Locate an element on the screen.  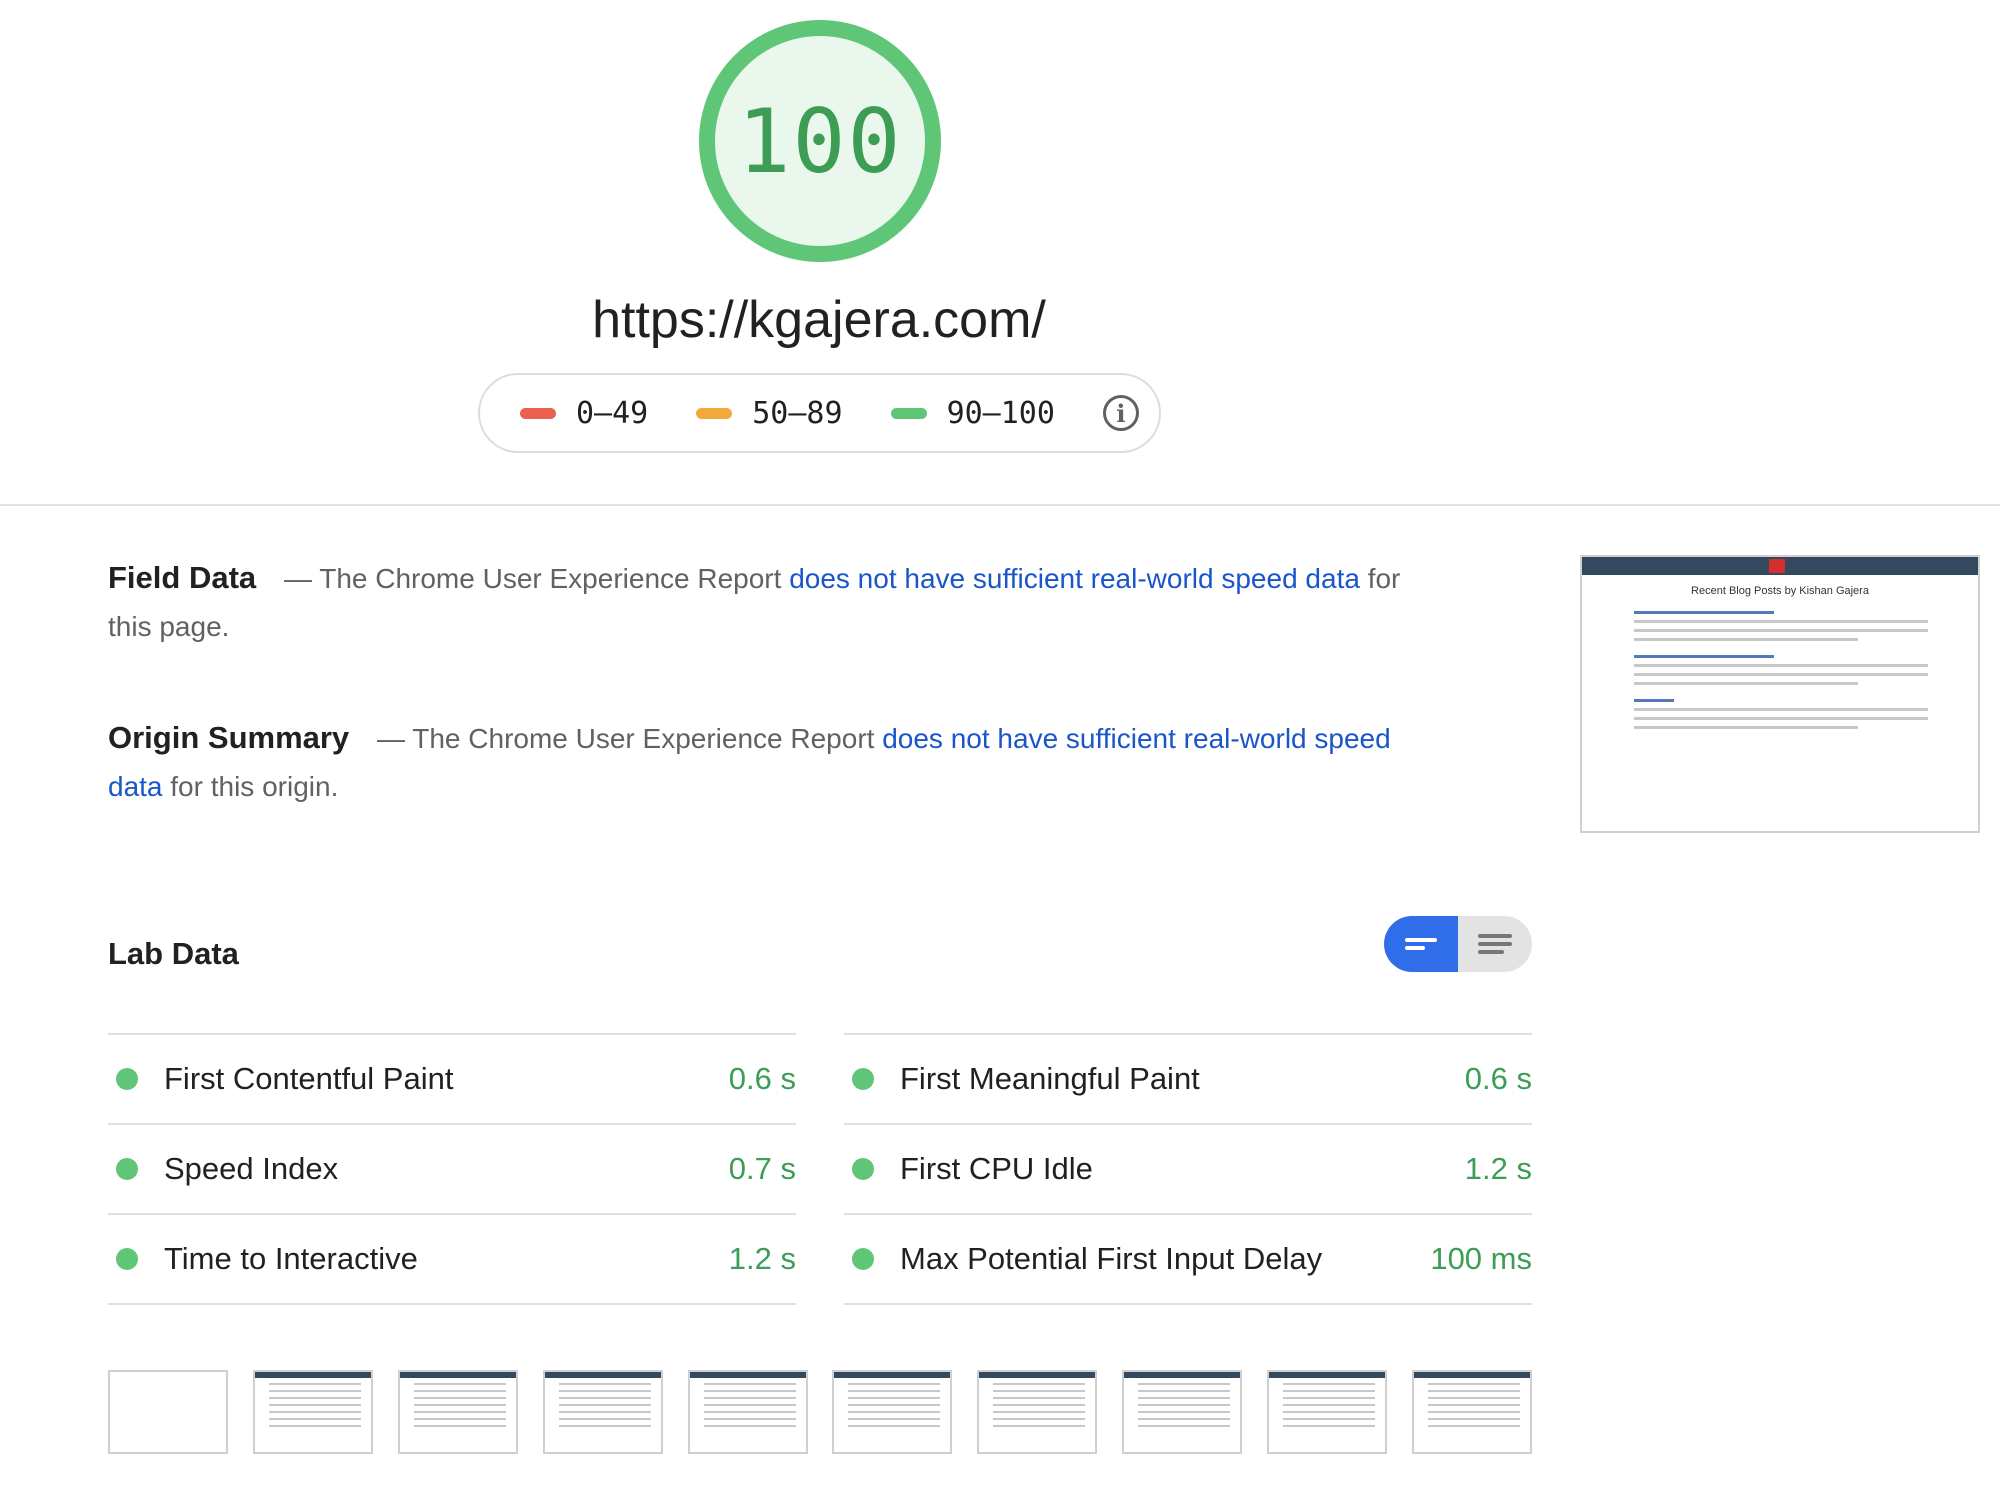
legend-swatch-orange is located at coordinates (714, 413).